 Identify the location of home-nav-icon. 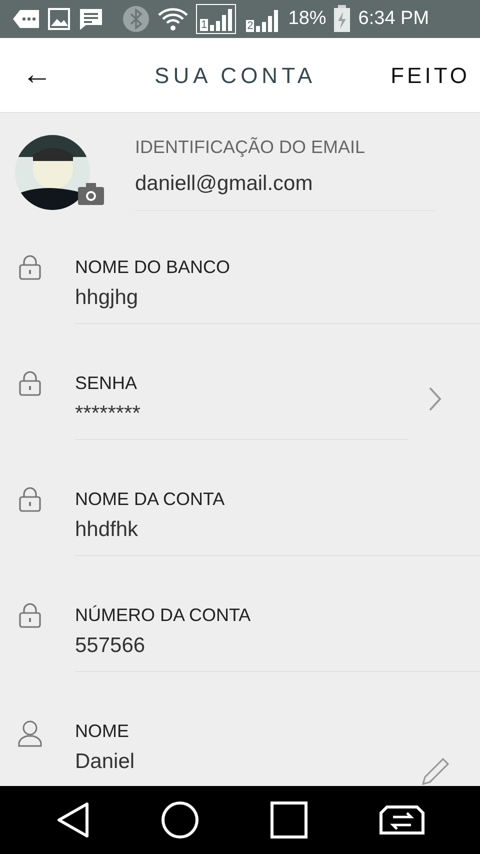
(179, 820).